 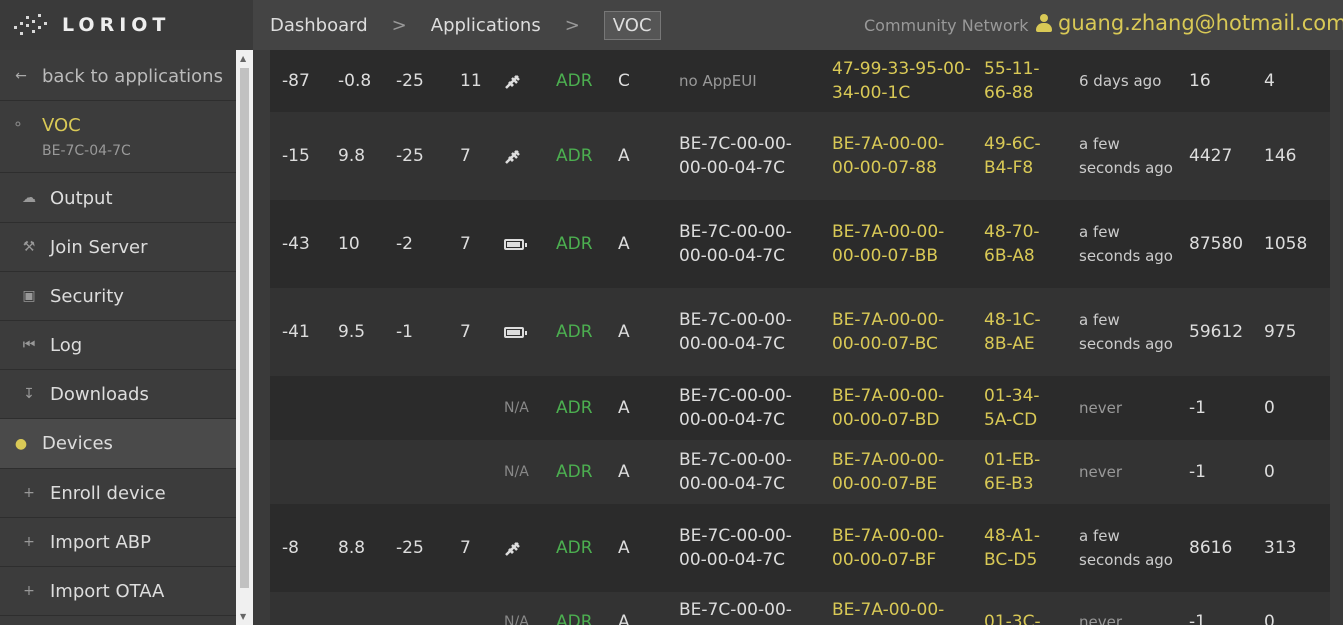 What do you see at coordinates (1019, 156) in the screenshot?
I see `devaddr-link: 49-6C-B4-F8` at bounding box center [1019, 156].